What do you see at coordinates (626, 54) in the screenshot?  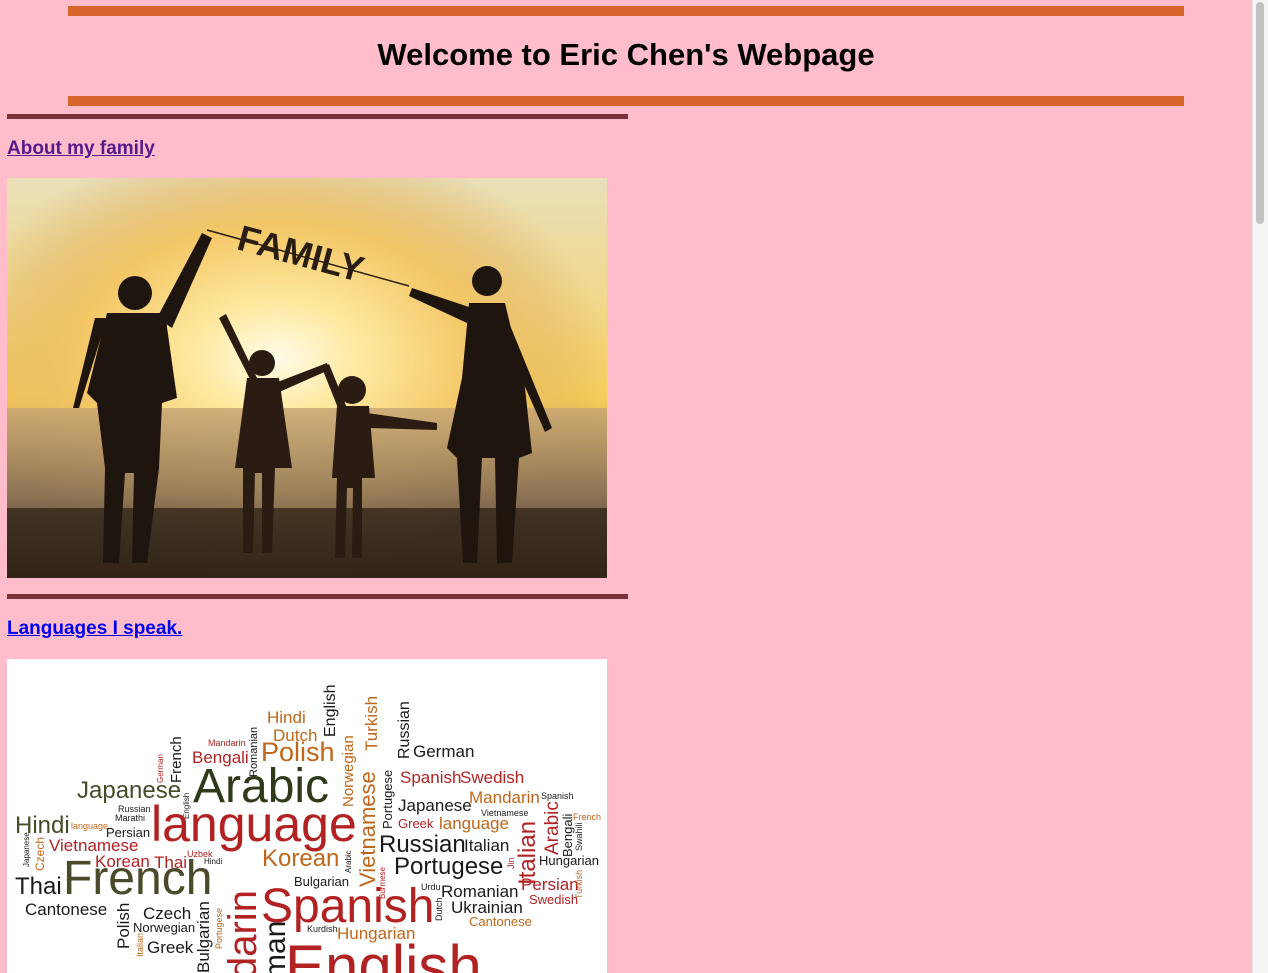 I see `page-title: Welcome to Eric Chen's Webpage` at bounding box center [626, 54].